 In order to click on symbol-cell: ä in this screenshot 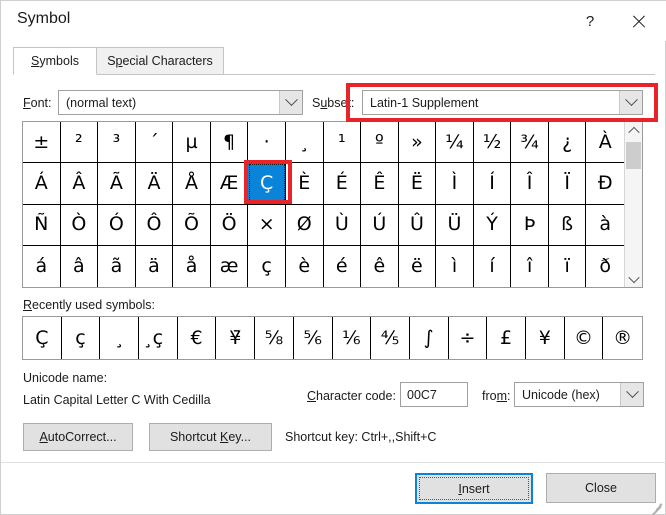, I will do `click(155, 266)`.